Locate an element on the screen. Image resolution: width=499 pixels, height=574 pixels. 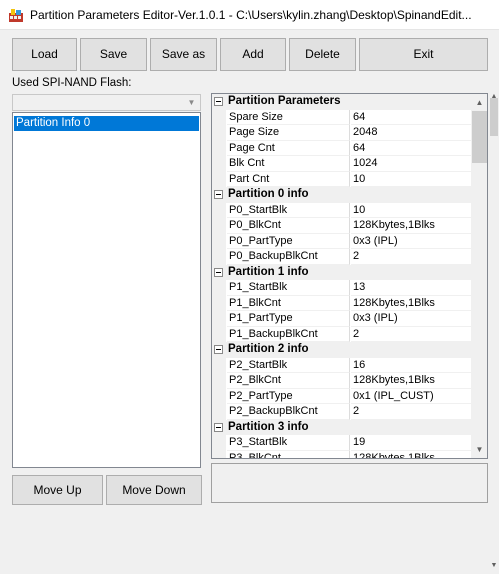
property-category: Partition 3 info is located at coordinates (341, 427).